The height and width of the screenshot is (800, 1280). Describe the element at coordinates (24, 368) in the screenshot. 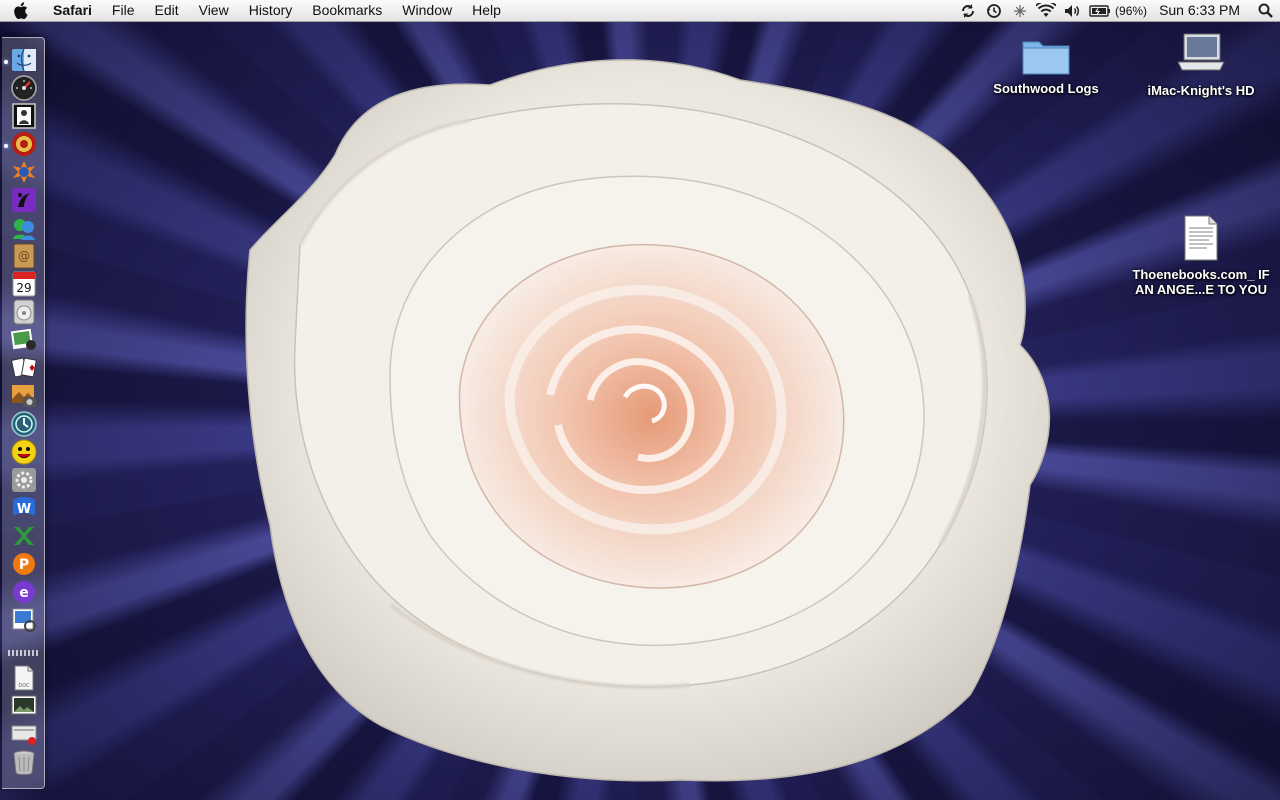

I see `solitaire-icon: ♦` at that location.